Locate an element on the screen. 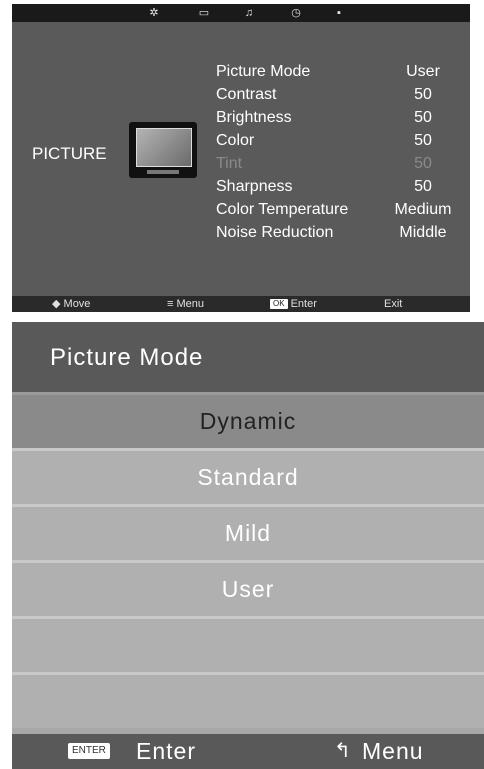  move-hint: ◆ Move is located at coordinates (71, 304).